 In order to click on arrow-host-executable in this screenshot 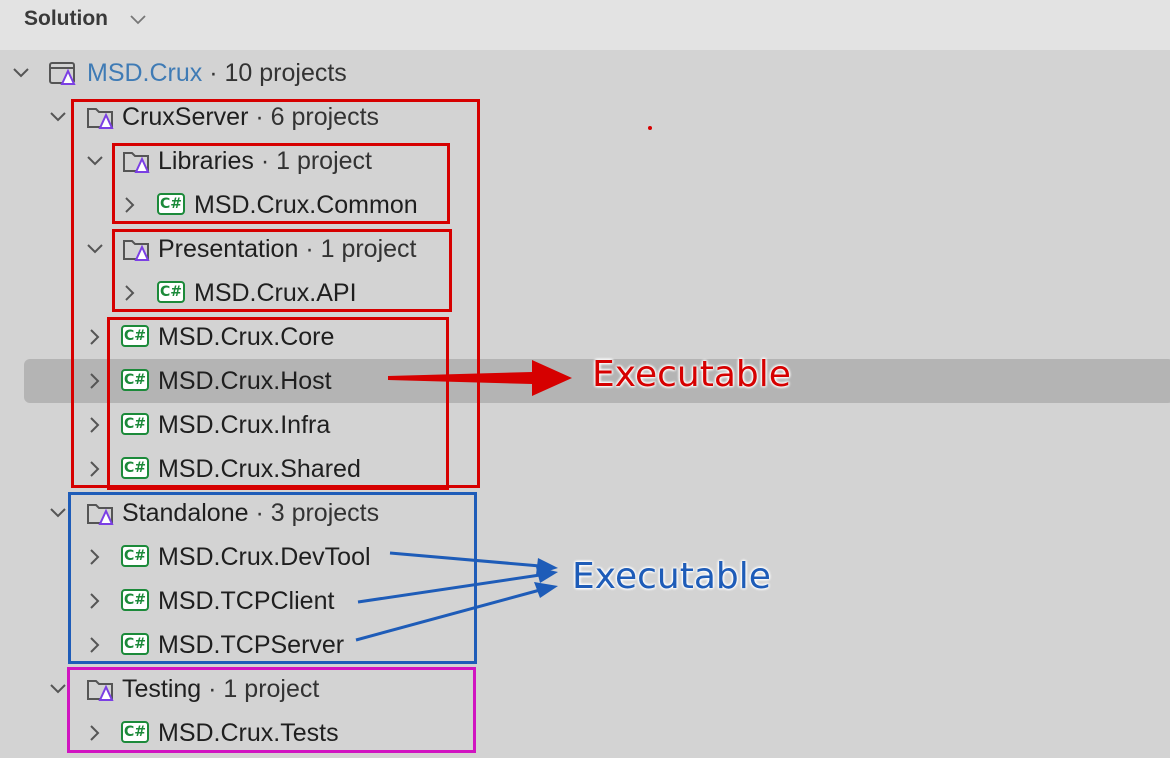, I will do `click(480, 378)`.